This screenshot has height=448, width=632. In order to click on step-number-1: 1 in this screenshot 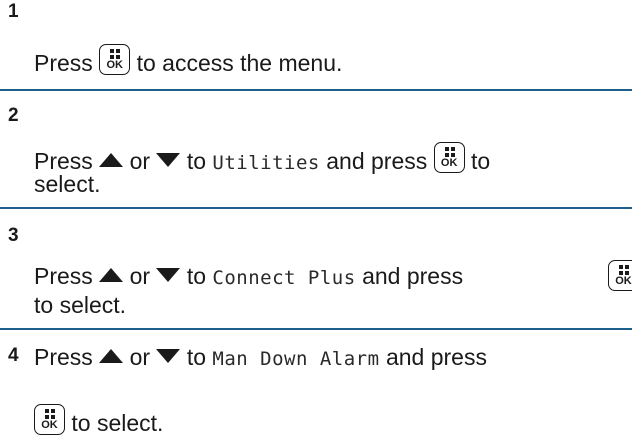, I will do `click(13, 11)`.